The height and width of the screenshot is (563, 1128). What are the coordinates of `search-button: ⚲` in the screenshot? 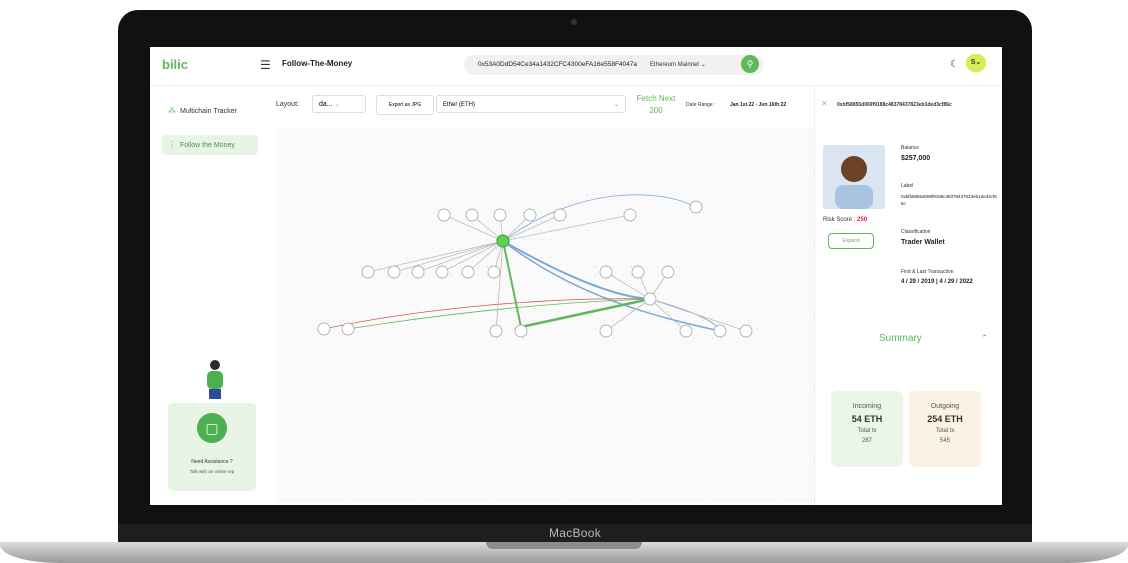 It's located at (750, 64).